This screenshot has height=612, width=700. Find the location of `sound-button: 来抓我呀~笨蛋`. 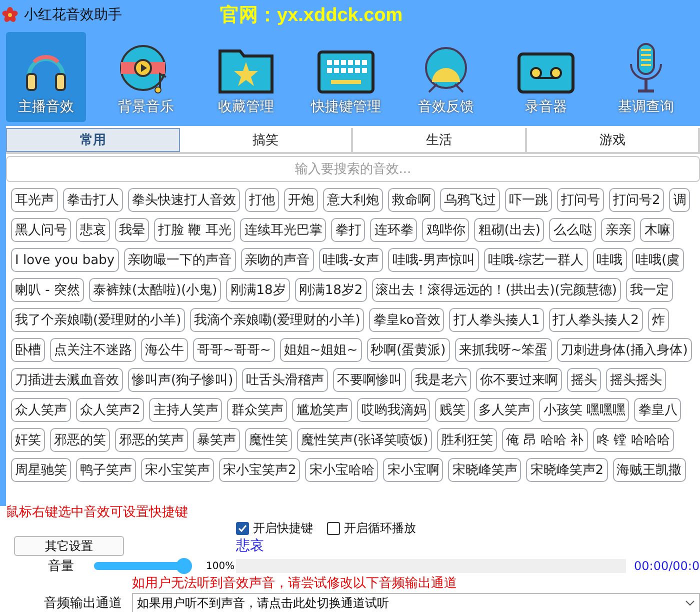

sound-button: 来抓我呀~笨蛋 is located at coordinates (503, 350).